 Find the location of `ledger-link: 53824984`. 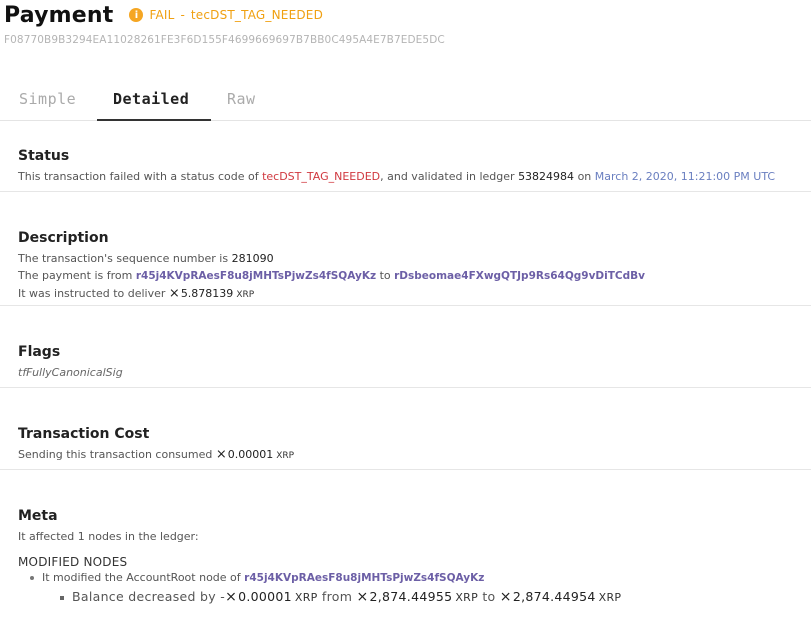

ledger-link: 53824984 is located at coordinates (546, 176).